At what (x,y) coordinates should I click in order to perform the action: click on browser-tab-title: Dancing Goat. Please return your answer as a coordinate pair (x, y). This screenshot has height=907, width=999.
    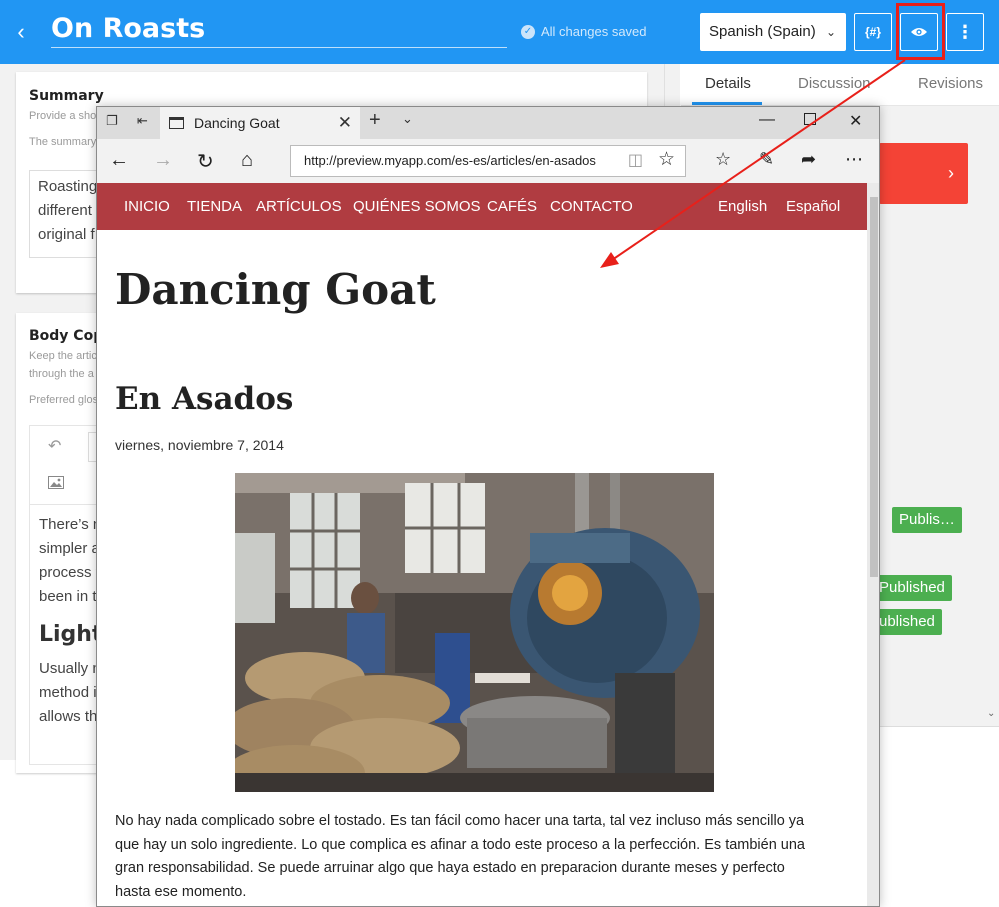
    Looking at the image, I should click on (237, 123).